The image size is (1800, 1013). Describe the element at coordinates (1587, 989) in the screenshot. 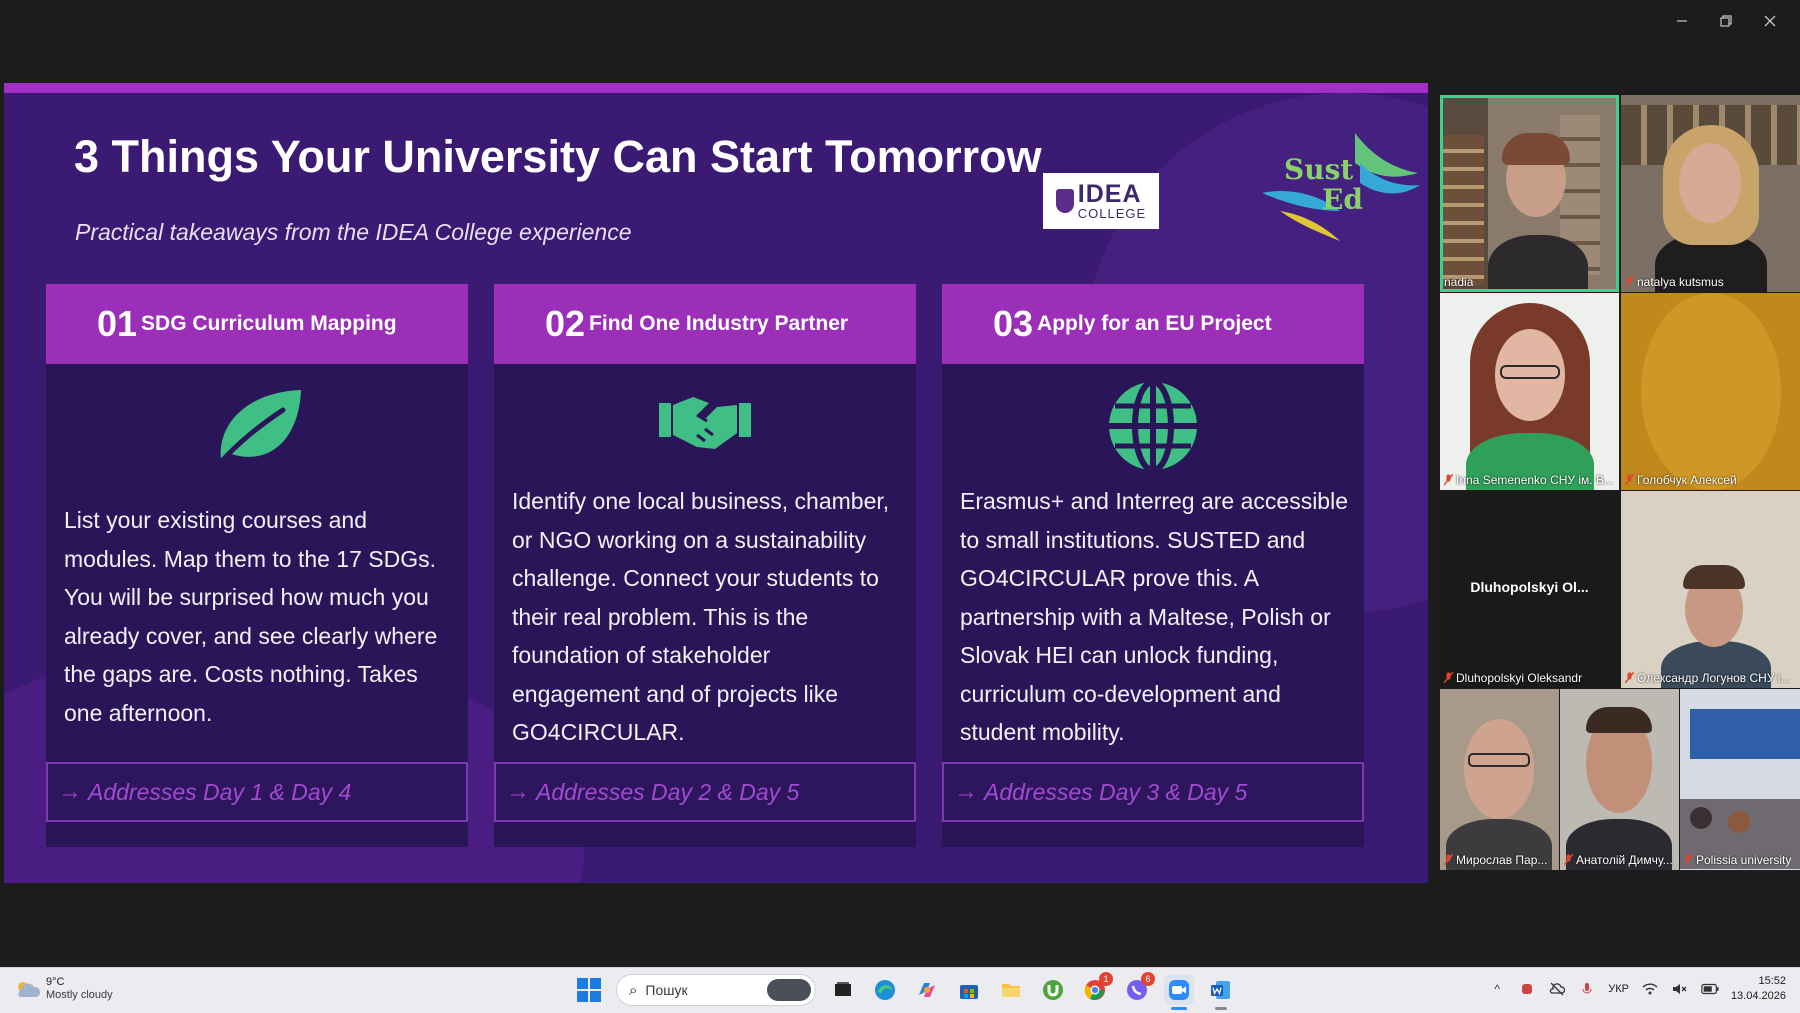

I see `microphone-icon` at that location.